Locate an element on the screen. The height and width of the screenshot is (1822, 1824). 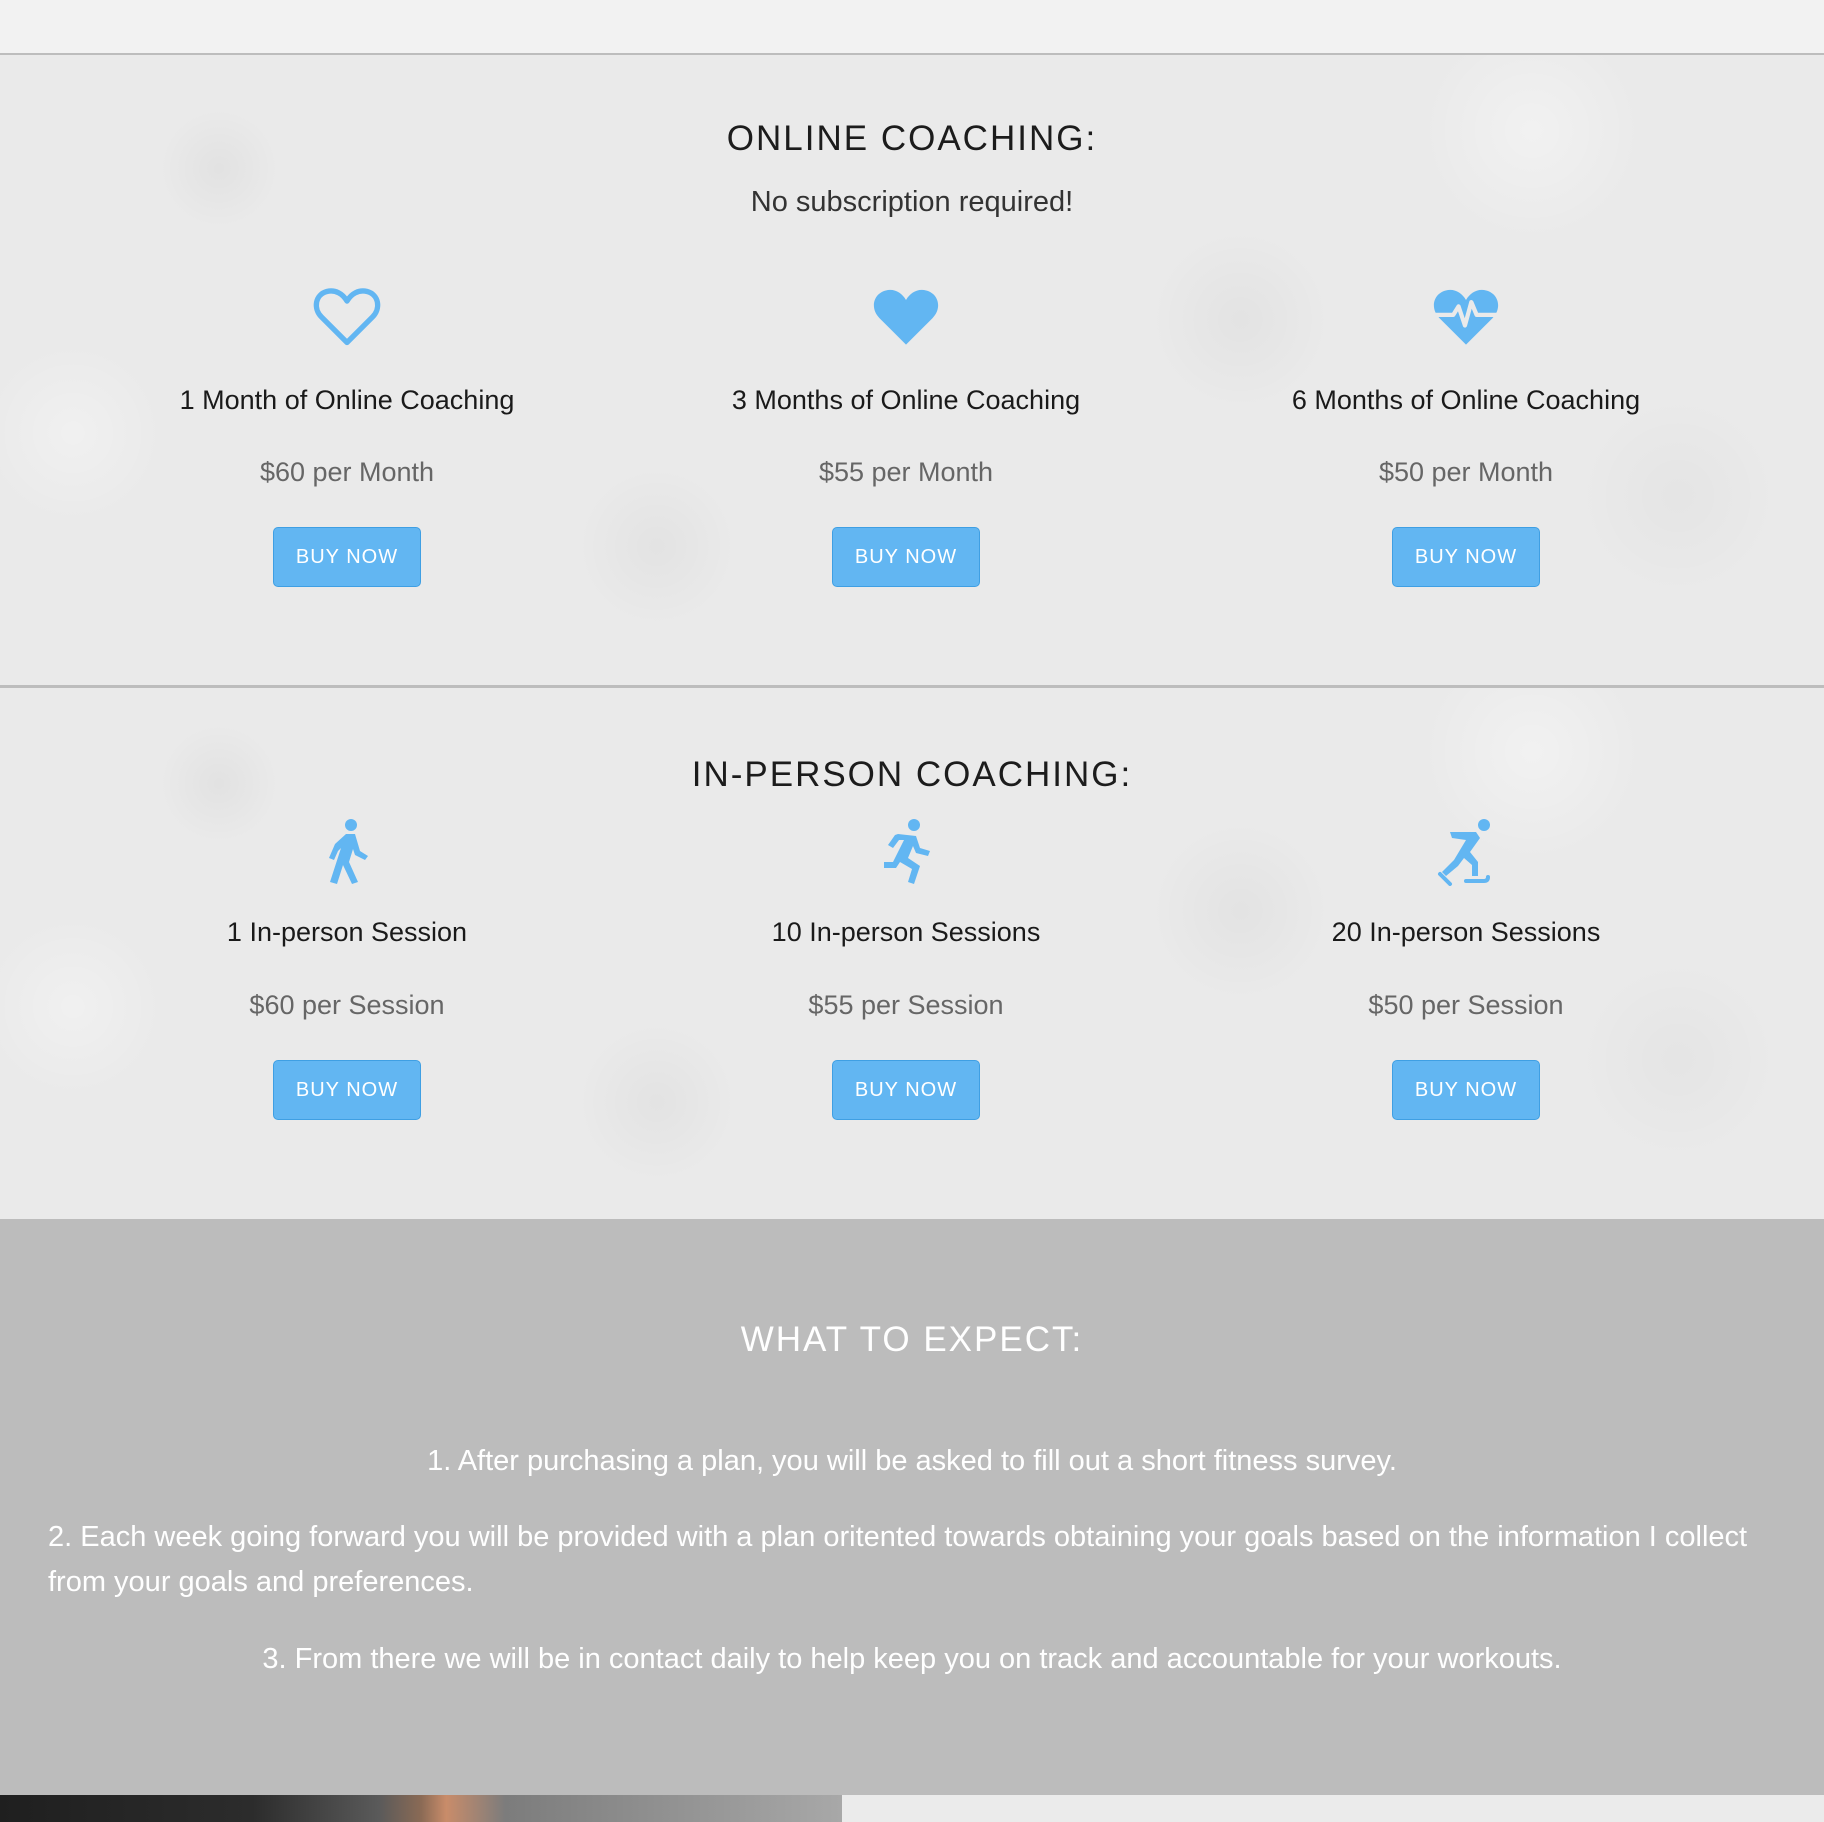
running-icon is located at coordinates (906, 852).